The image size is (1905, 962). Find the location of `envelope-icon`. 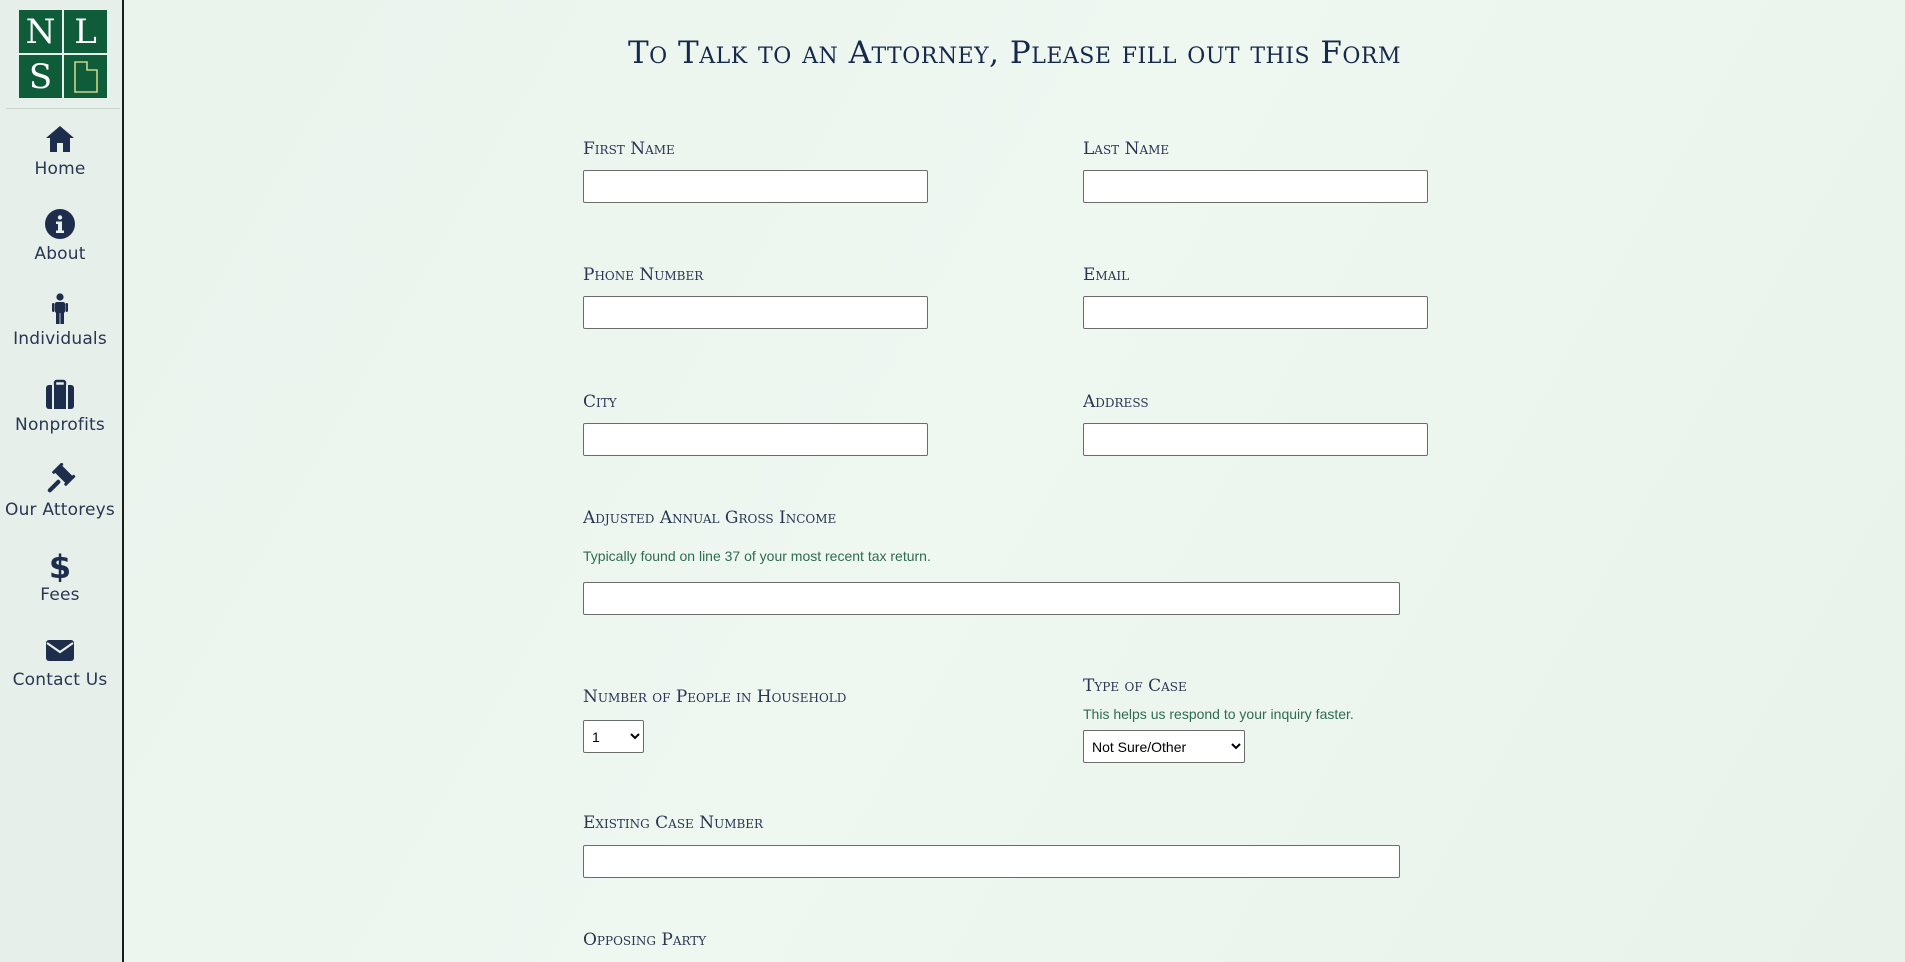

envelope-icon is located at coordinates (60, 650).